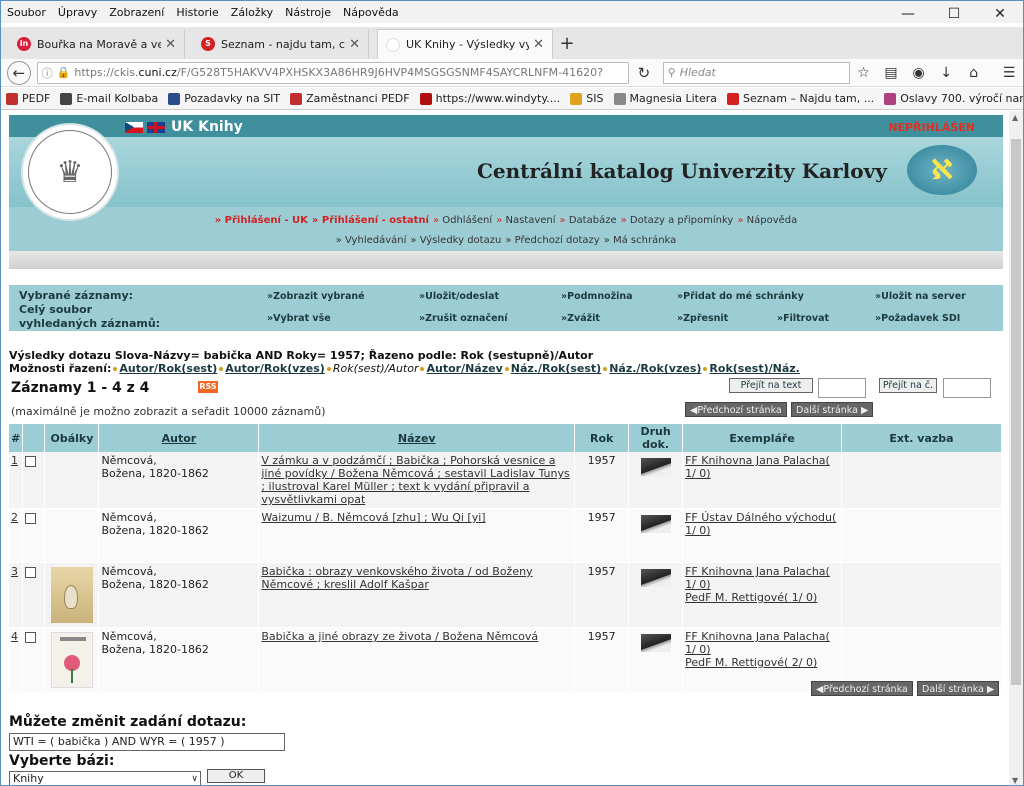  Describe the element at coordinates (958, 688) in the screenshot. I see `next-page-button-bottom: Další stránka ▶` at that location.